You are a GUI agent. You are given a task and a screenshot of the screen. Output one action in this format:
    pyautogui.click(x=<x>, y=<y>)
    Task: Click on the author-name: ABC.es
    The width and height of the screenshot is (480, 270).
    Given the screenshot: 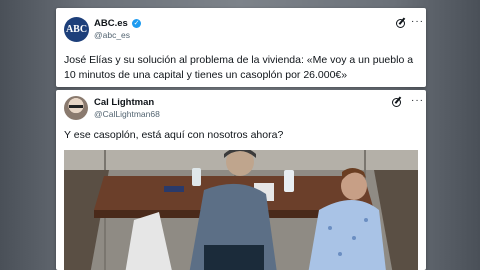 What is the action you would take?
    pyautogui.click(x=111, y=23)
    